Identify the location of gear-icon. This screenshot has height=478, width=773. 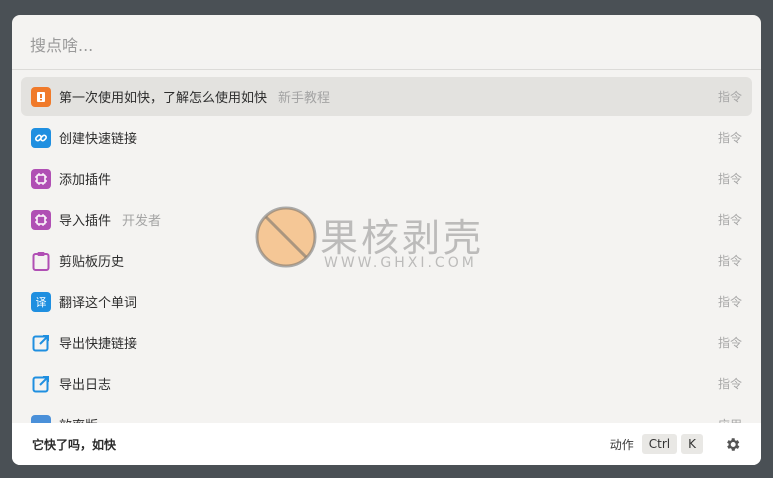
(732, 444).